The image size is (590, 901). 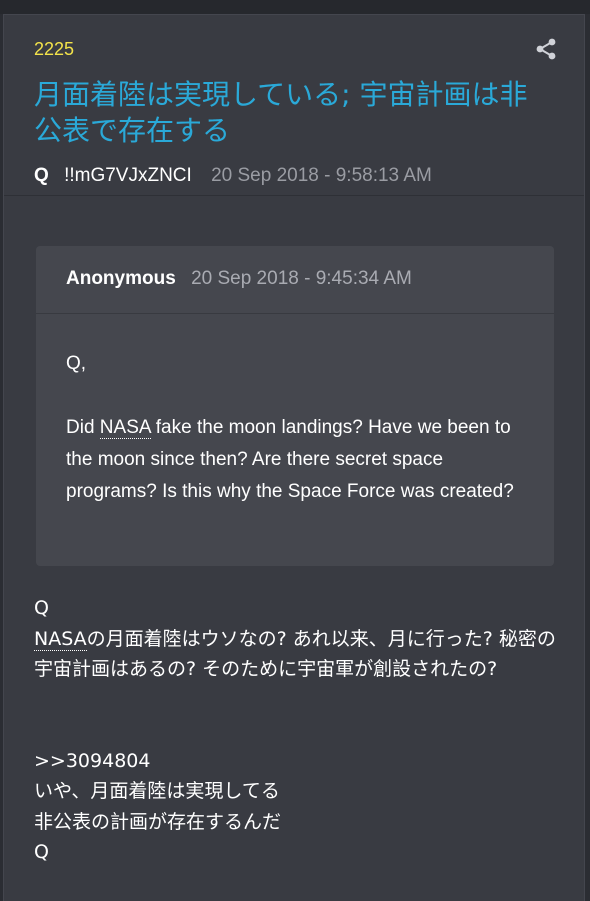 What do you see at coordinates (83, 427) in the screenshot?
I see `quoted-text-pre: Did` at bounding box center [83, 427].